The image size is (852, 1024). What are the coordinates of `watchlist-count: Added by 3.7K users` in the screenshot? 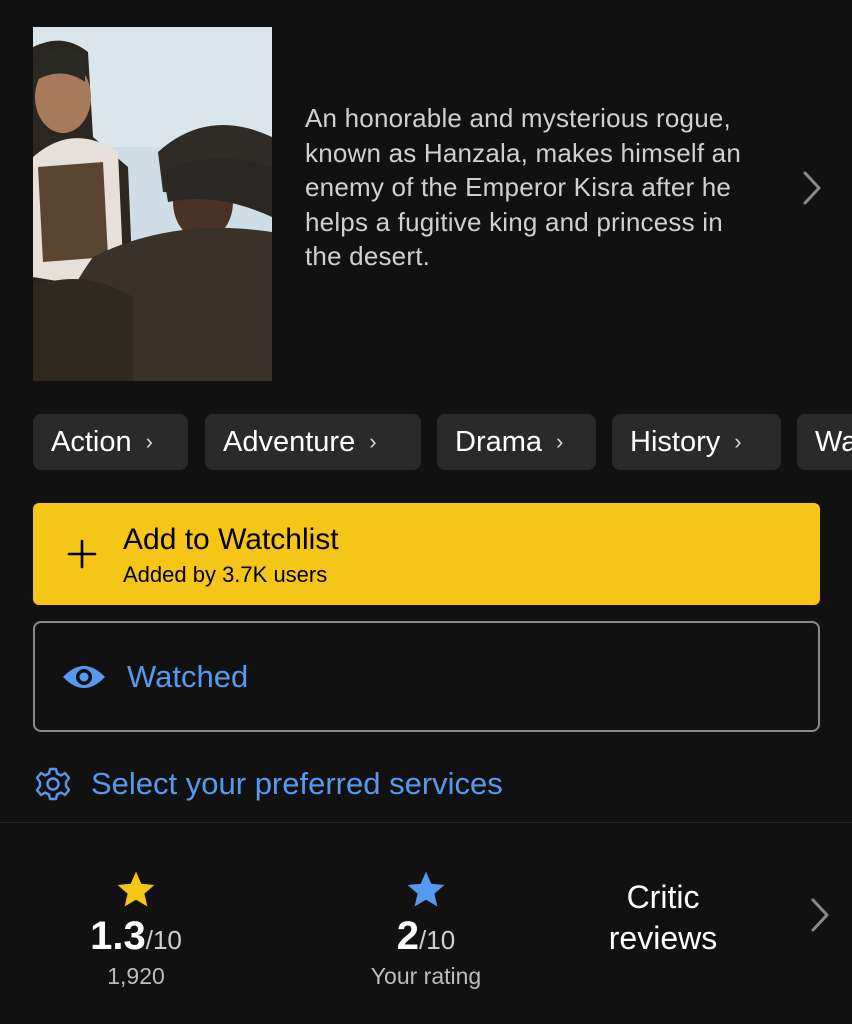 It's located at (225, 574).